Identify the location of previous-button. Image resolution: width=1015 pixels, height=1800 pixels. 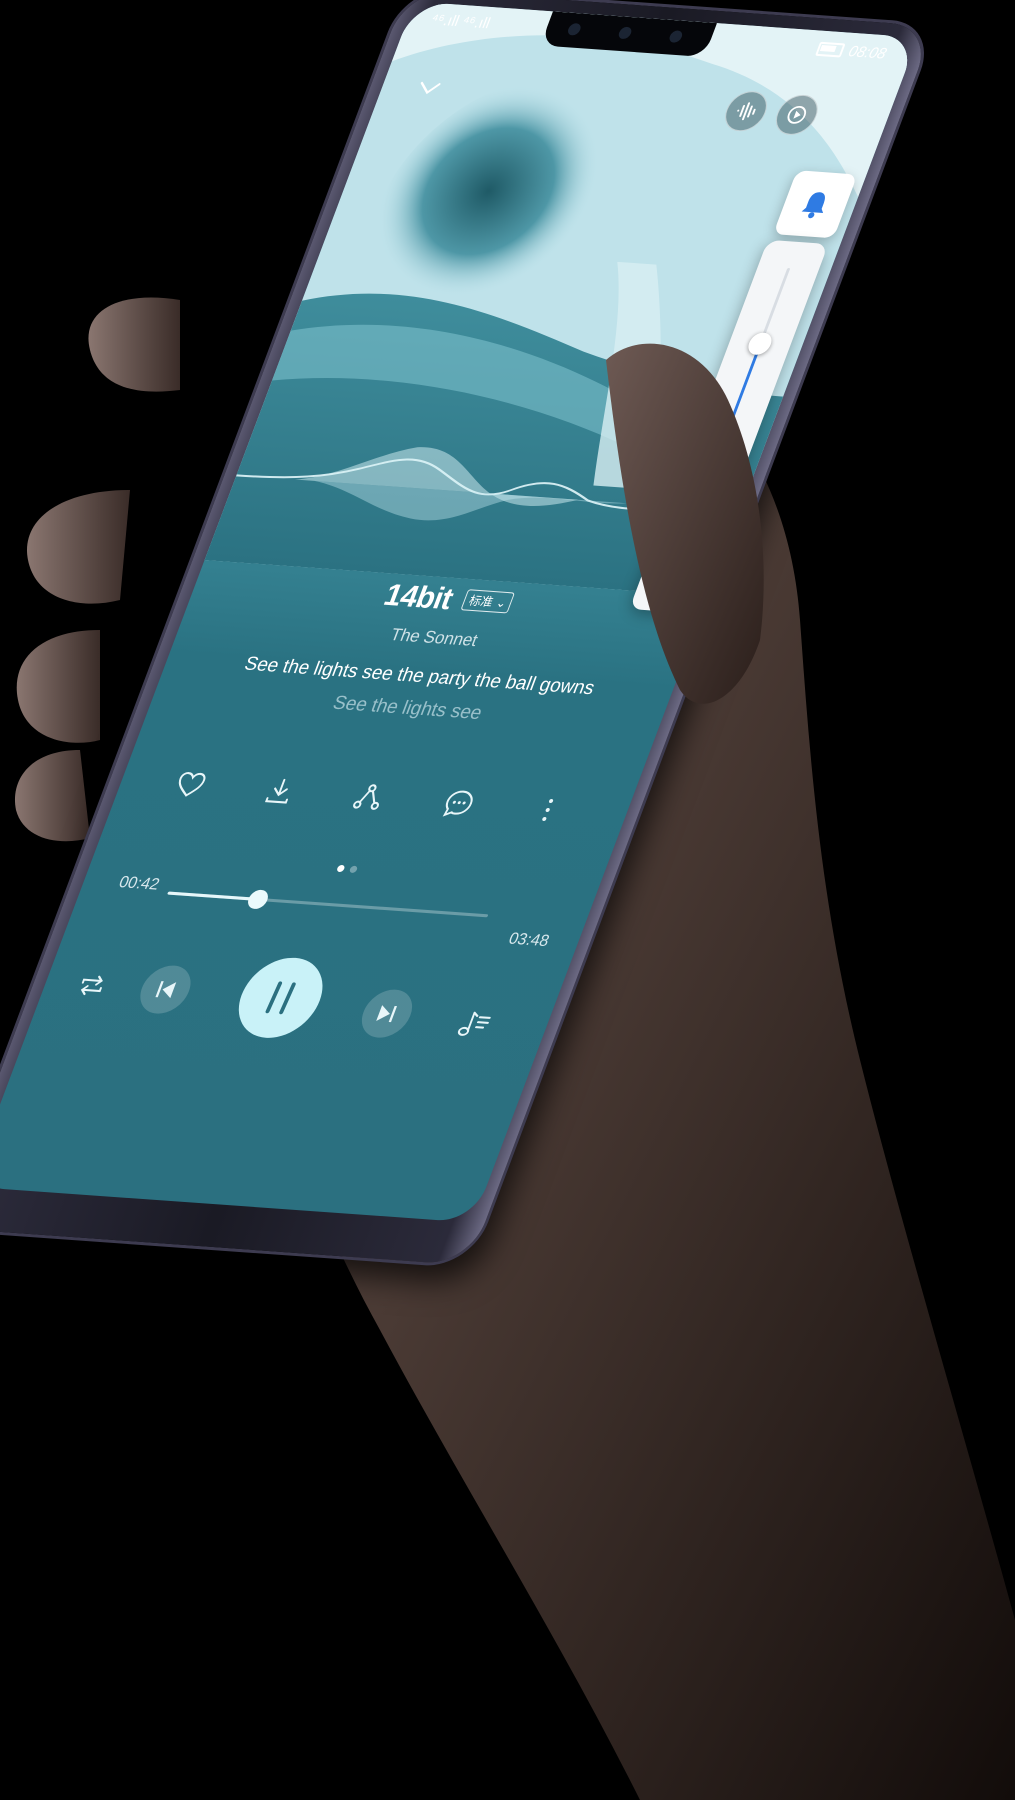
(165, 989).